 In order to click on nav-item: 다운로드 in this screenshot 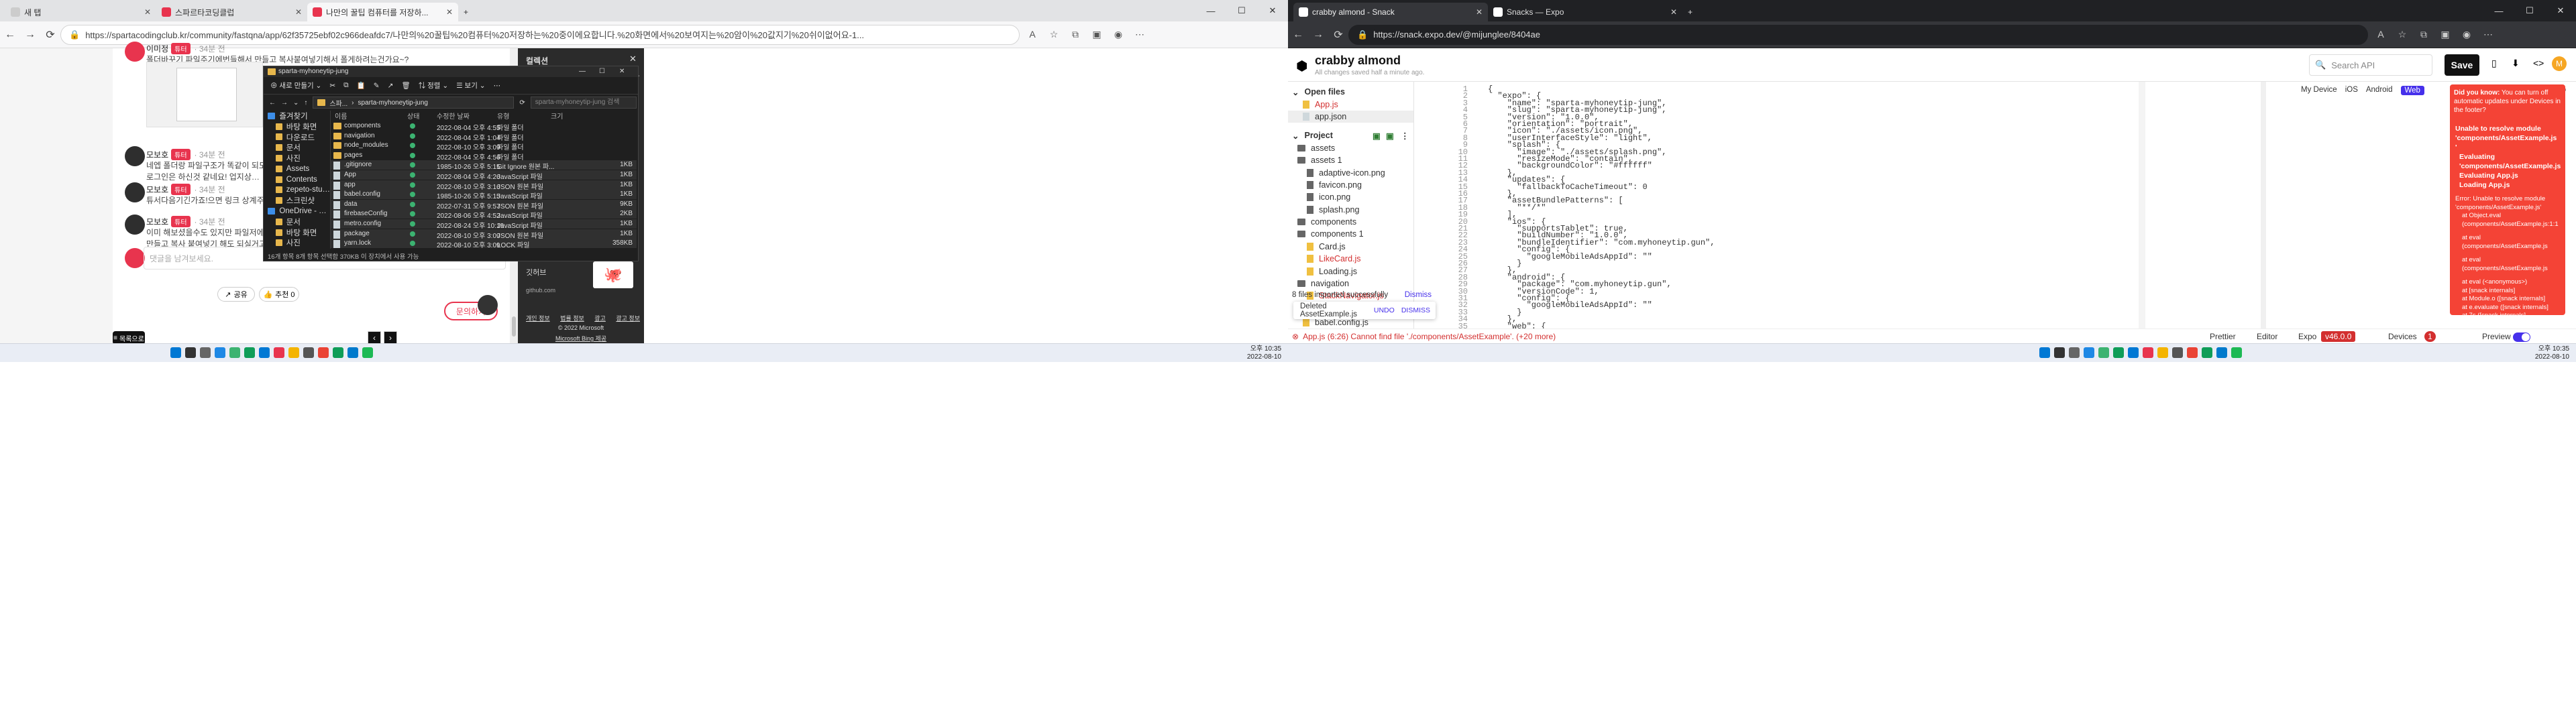, I will do `click(297, 137)`.